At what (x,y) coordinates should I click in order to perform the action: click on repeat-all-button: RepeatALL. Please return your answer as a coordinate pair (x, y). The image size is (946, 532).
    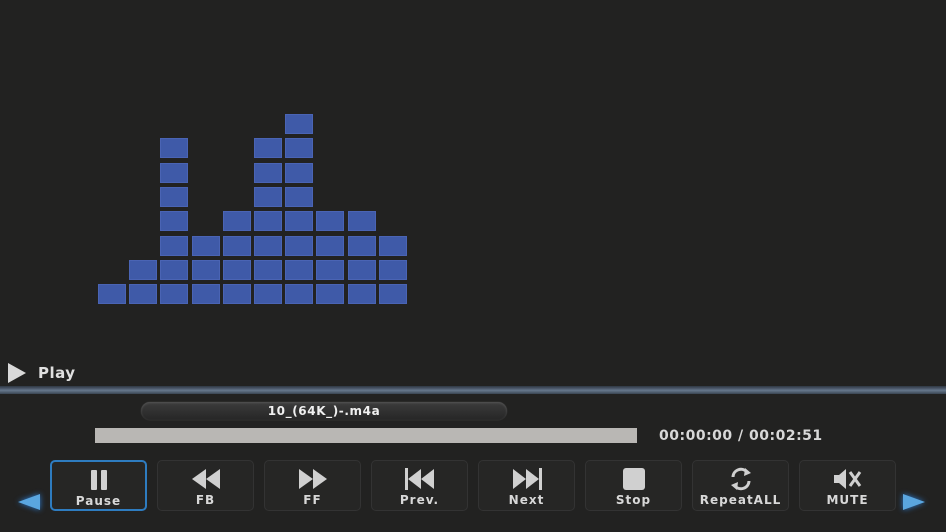
    Looking at the image, I should click on (740, 485).